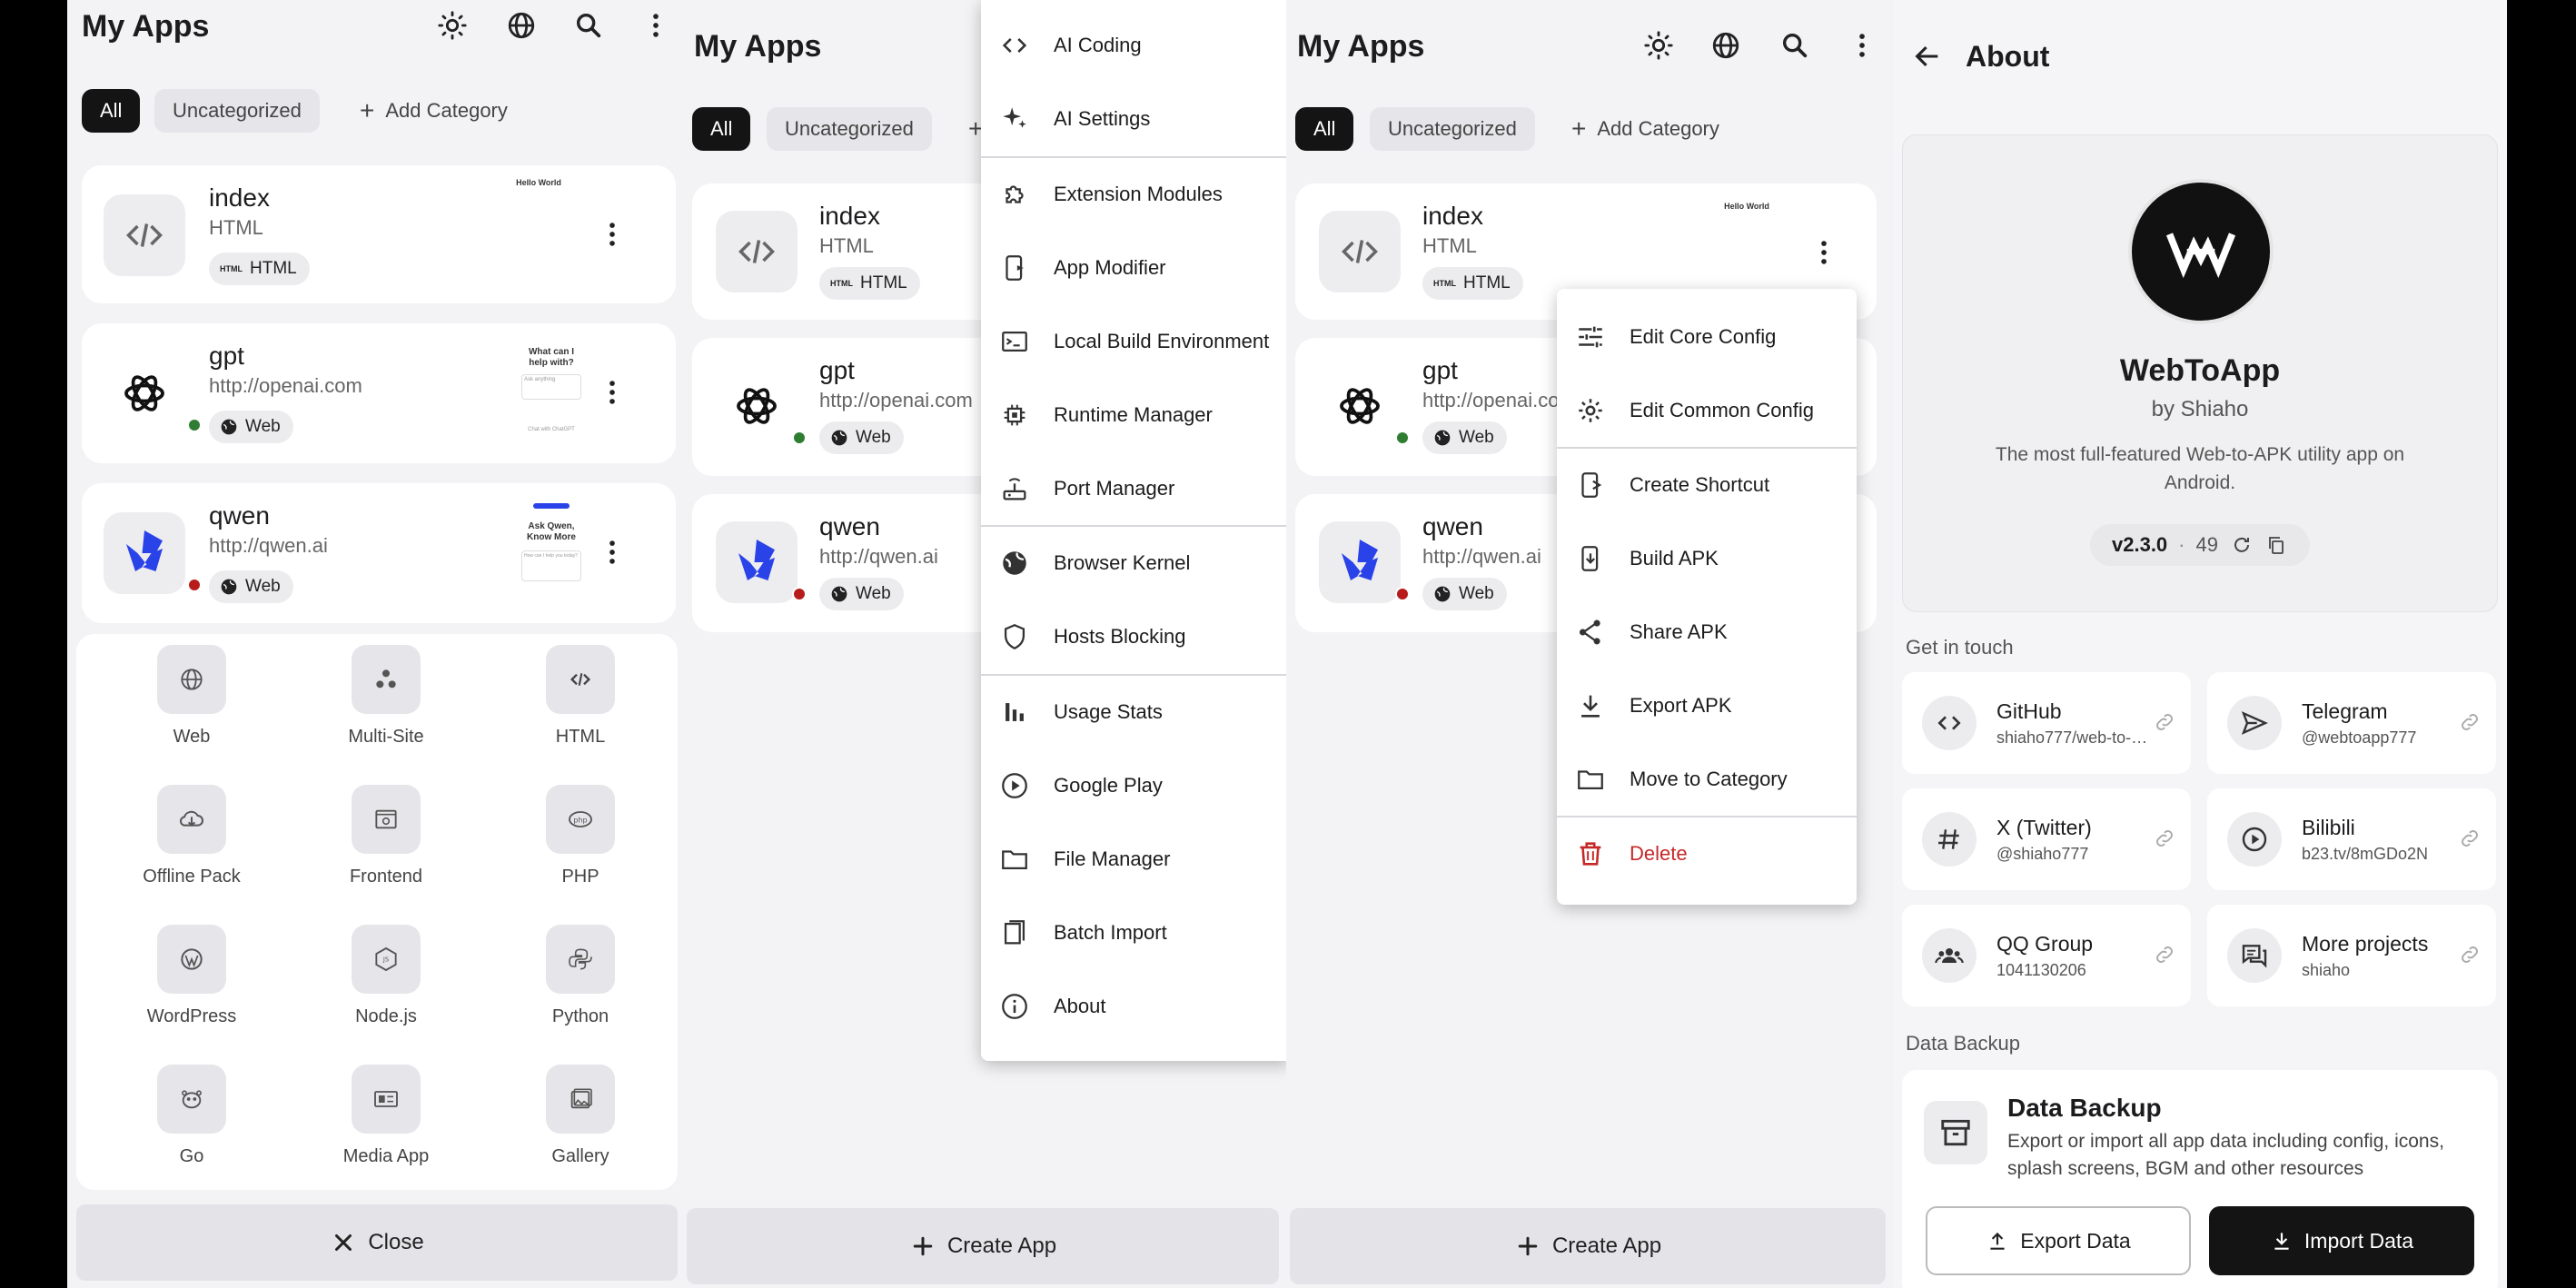  I want to click on menu-item-runtime-manager: Runtime Manager, so click(1133, 415).